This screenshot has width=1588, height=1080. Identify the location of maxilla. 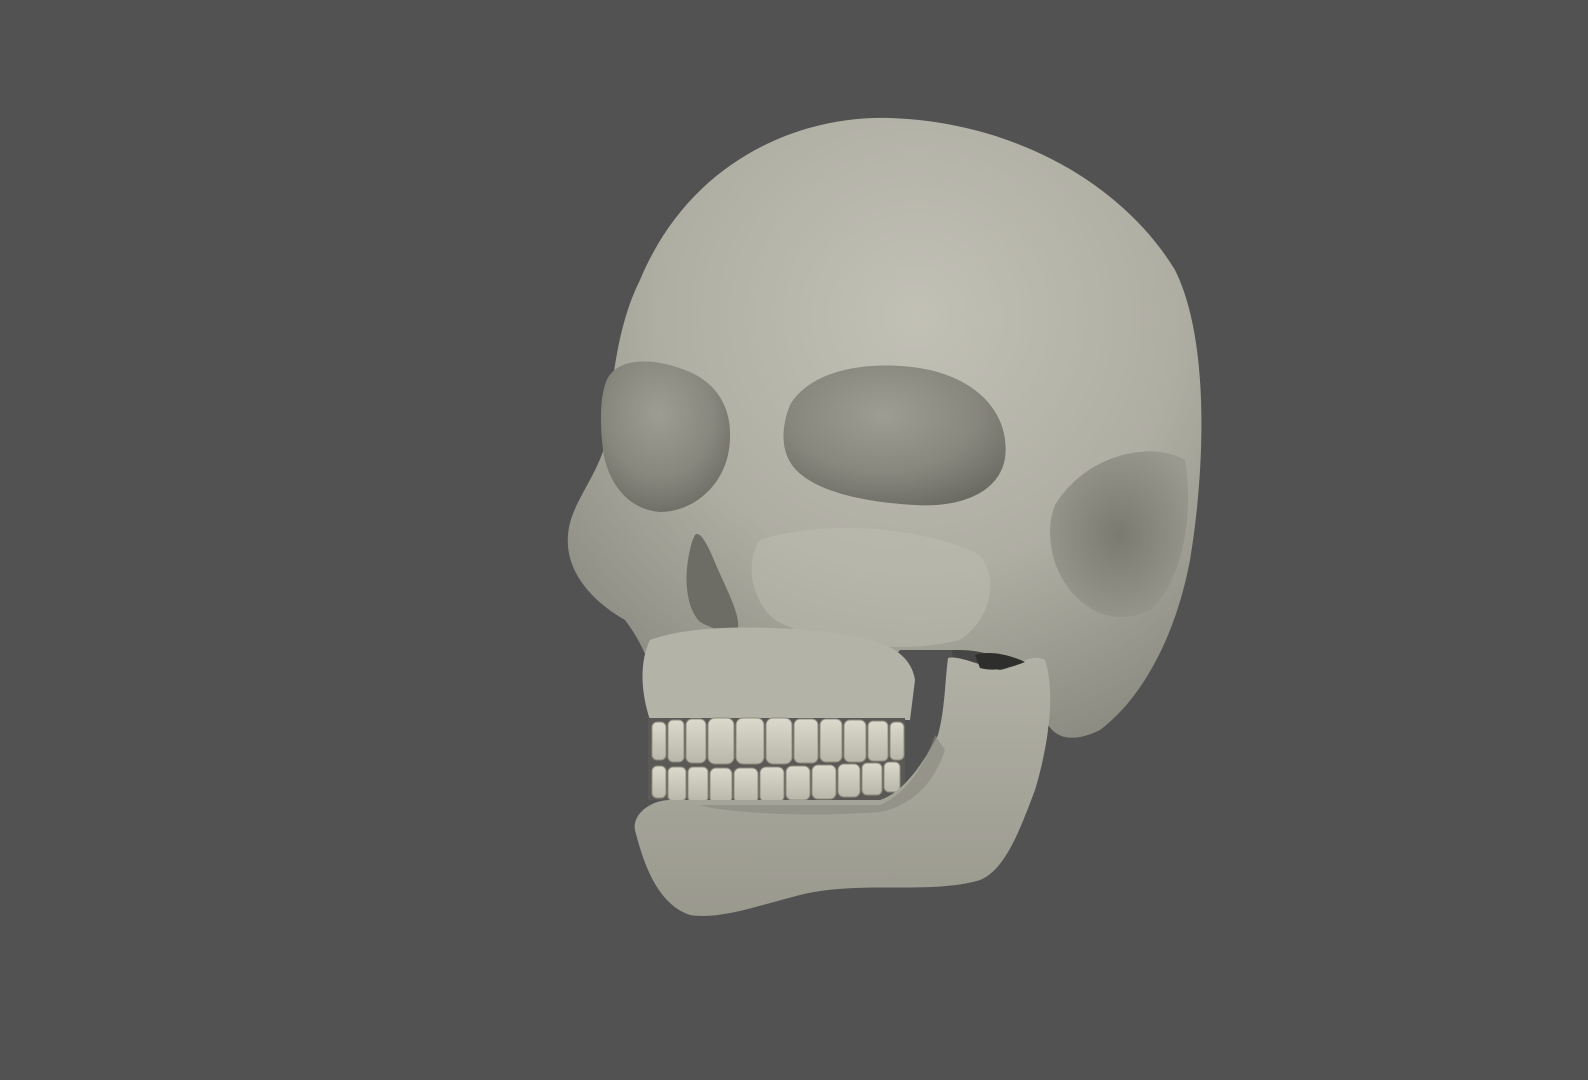
(778, 673).